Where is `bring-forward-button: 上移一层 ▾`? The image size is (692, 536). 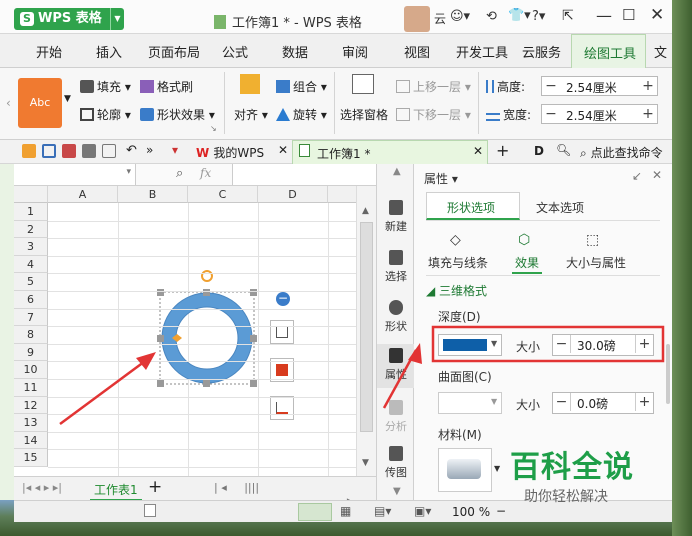 bring-forward-button: 上移一层 ▾ is located at coordinates (433, 86).